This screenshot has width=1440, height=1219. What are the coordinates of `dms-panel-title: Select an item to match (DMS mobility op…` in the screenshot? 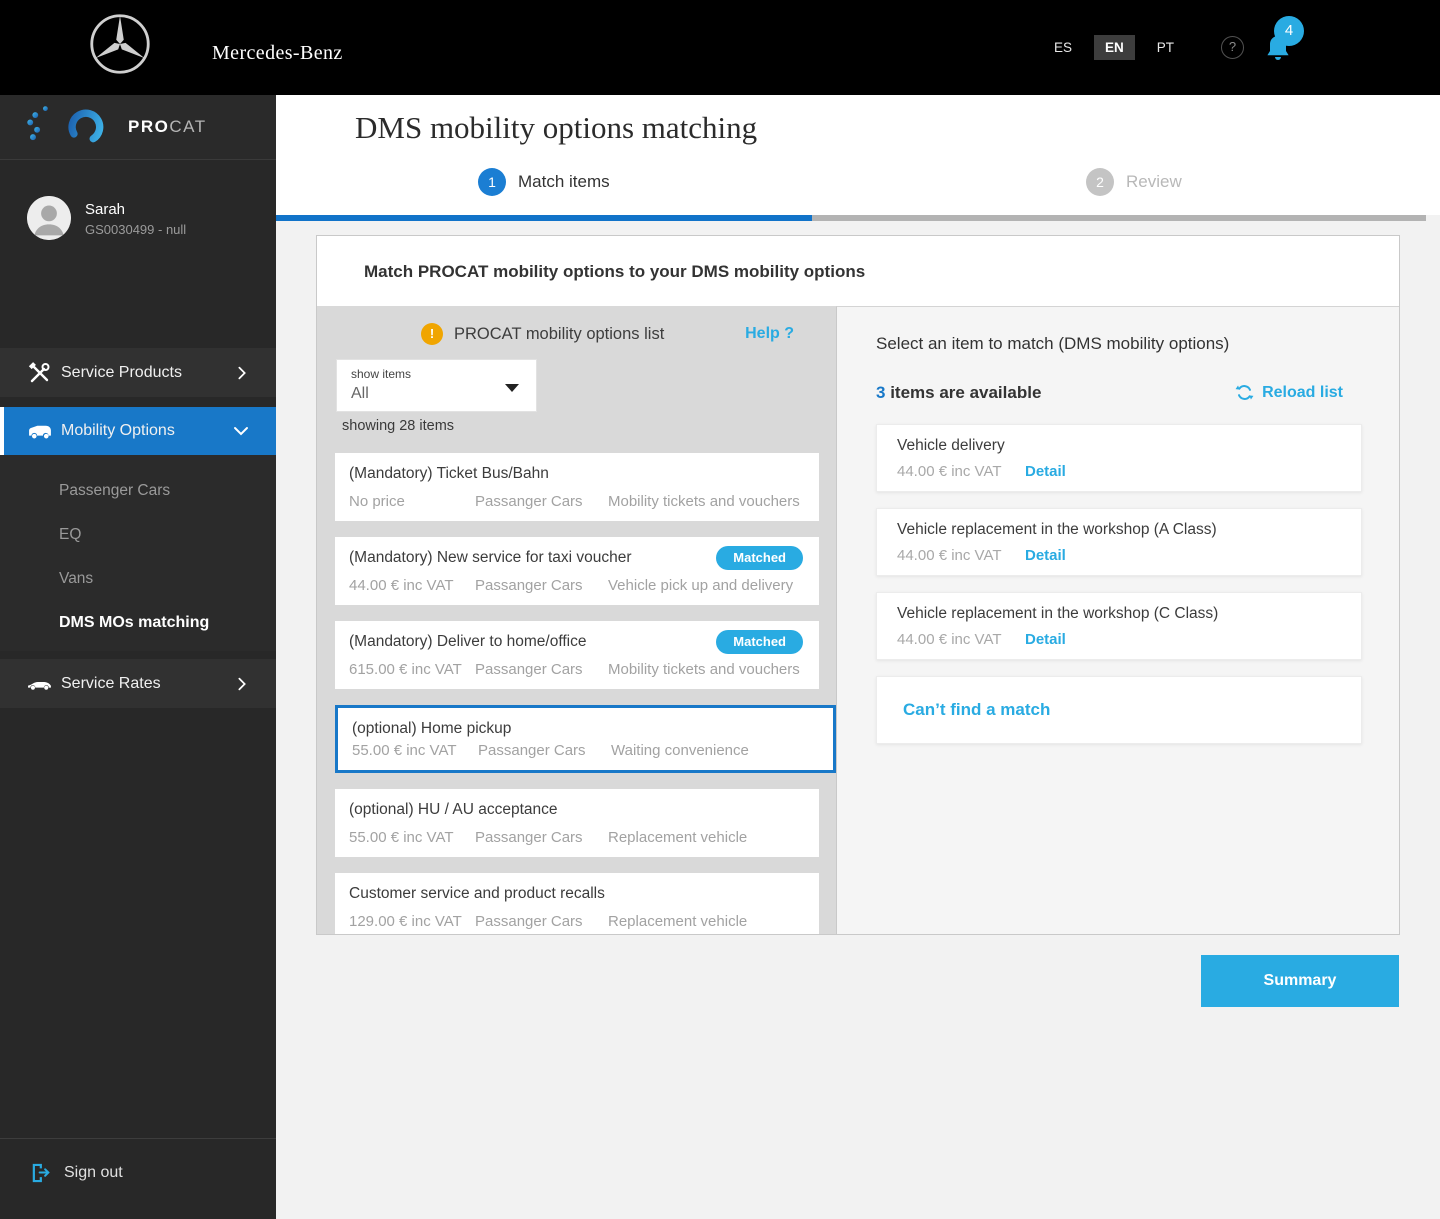 It's located at (1053, 343).